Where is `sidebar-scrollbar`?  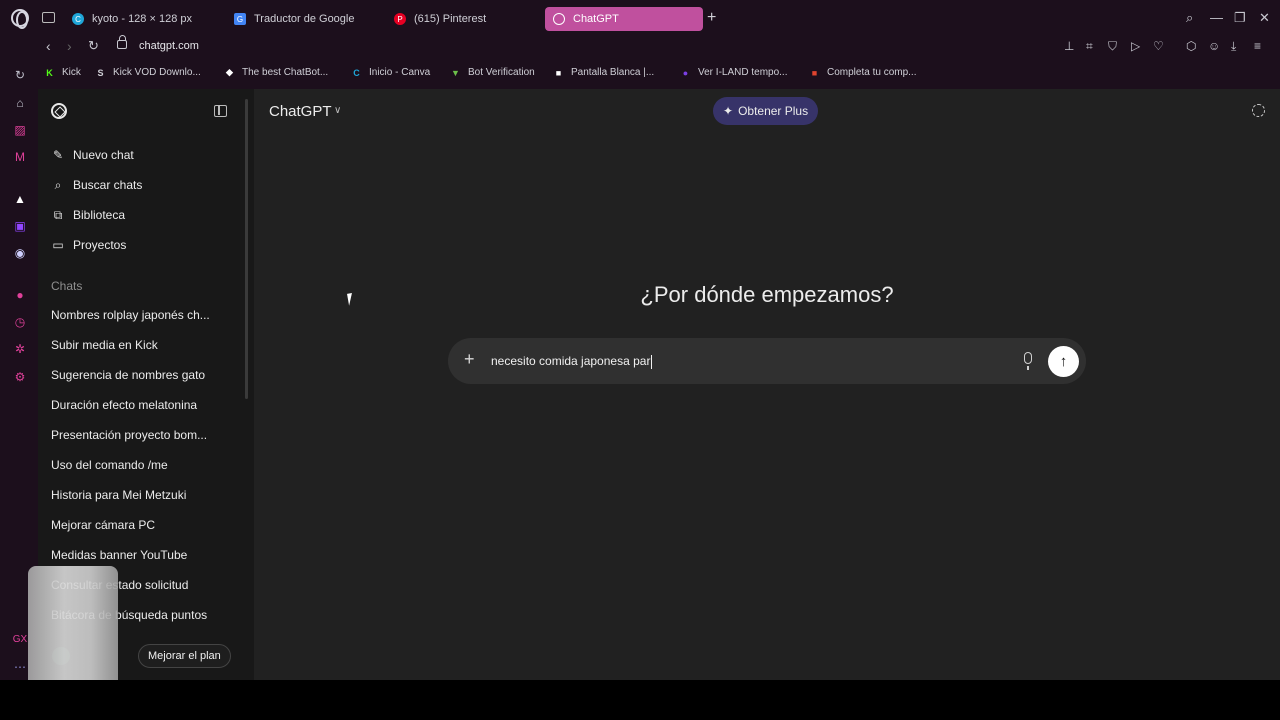
sidebar-scrollbar is located at coordinates (246, 249).